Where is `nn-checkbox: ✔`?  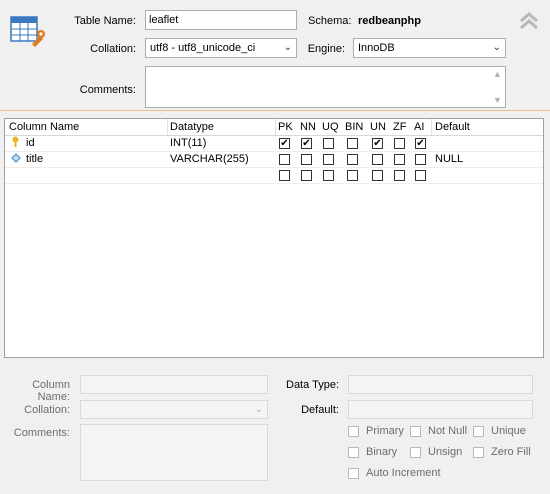
nn-checkbox: ✔ is located at coordinates (306, 143).